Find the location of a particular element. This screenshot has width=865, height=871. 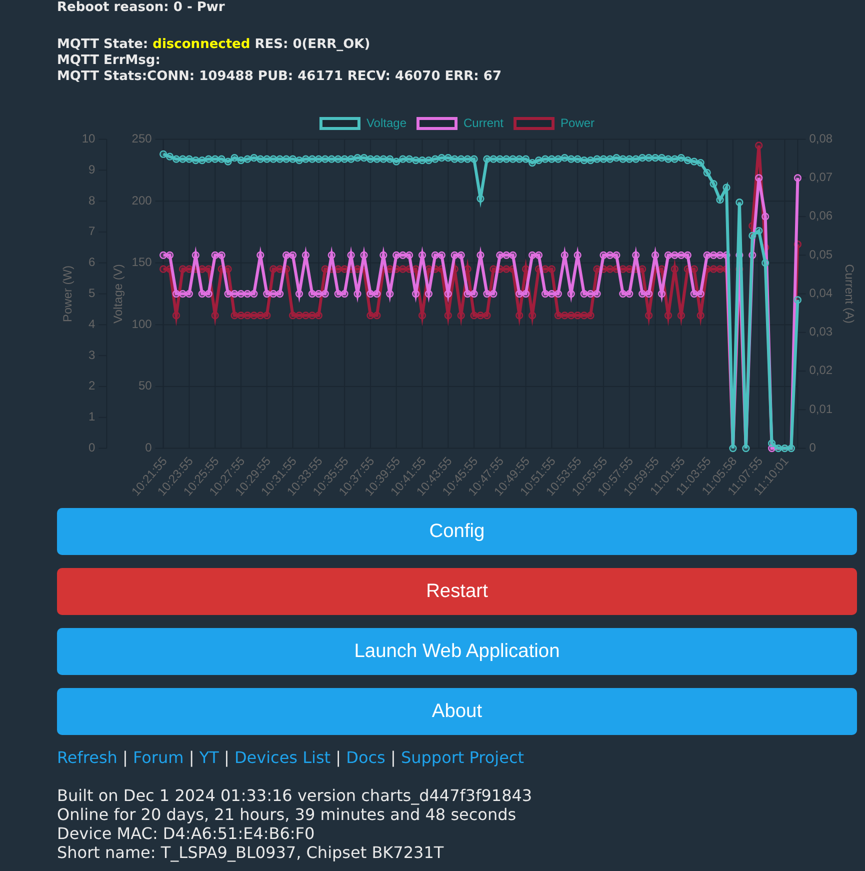

y-axis-label: 8 is located at coordinates (92, 200).